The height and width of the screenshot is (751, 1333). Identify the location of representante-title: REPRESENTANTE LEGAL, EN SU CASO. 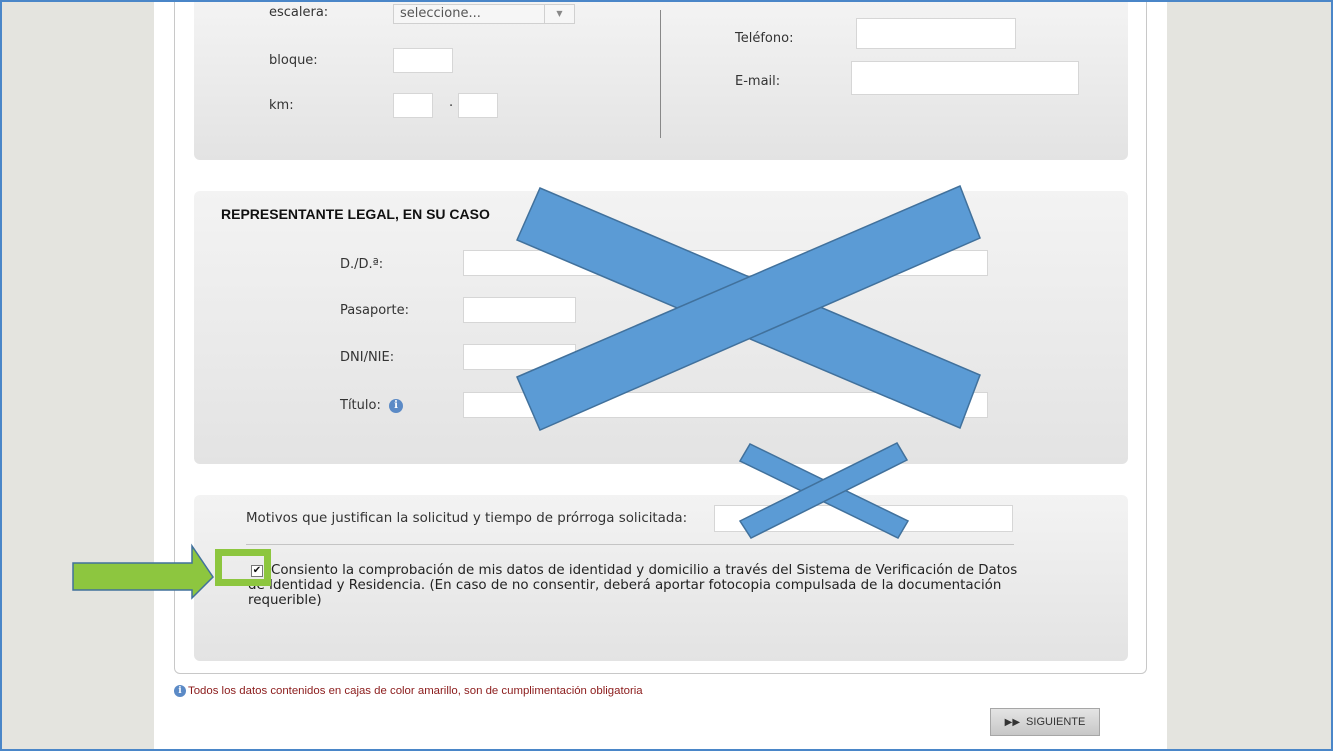
(355, 214).